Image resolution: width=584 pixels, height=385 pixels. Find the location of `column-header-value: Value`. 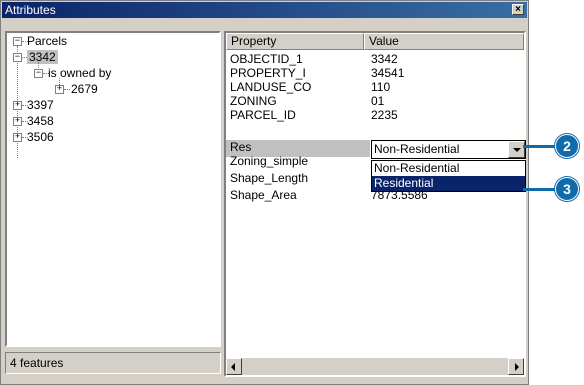

column-header-value: Value is located at coordinates (444, 41).